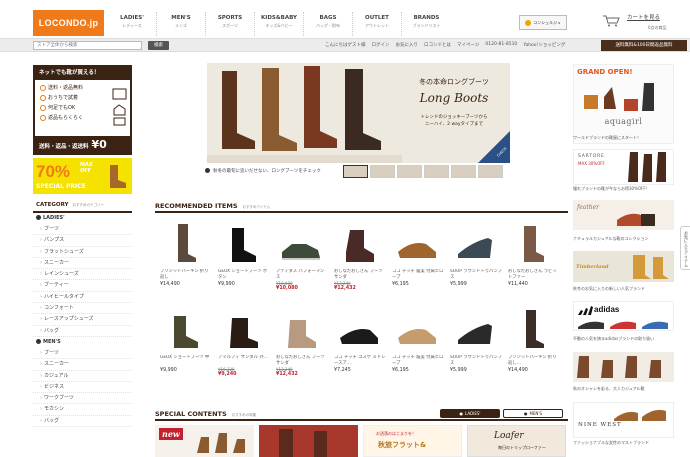 This screenshot has width=690, height=457. Describe the element at coordinates (88, 205) in the screenshot. I see `category-subtitle: おすすめカテゴリー` at that location.